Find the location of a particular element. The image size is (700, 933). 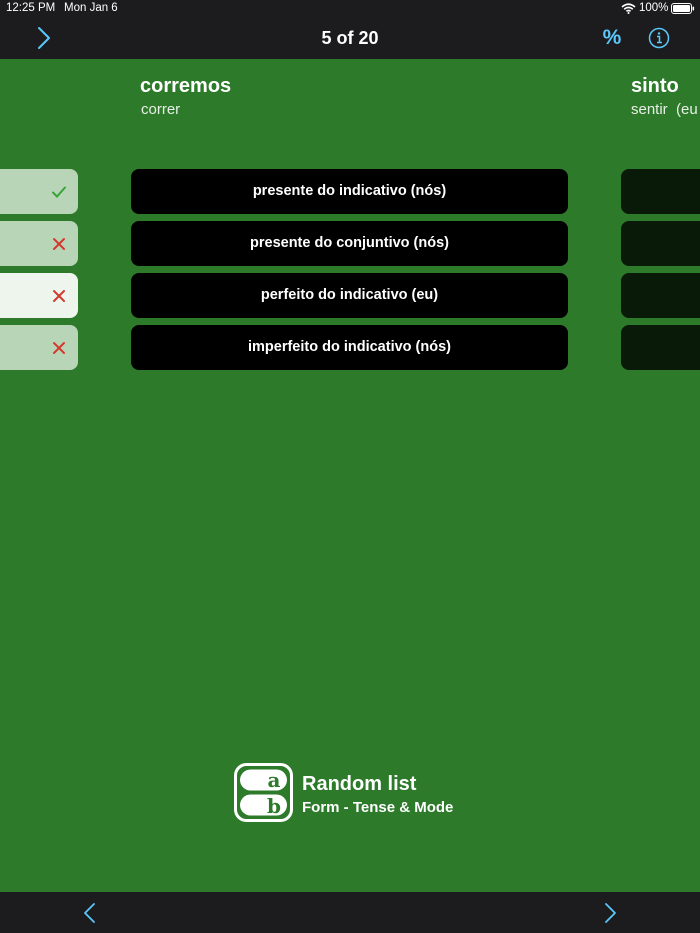

info-icon is located at coordinates (659, 38).